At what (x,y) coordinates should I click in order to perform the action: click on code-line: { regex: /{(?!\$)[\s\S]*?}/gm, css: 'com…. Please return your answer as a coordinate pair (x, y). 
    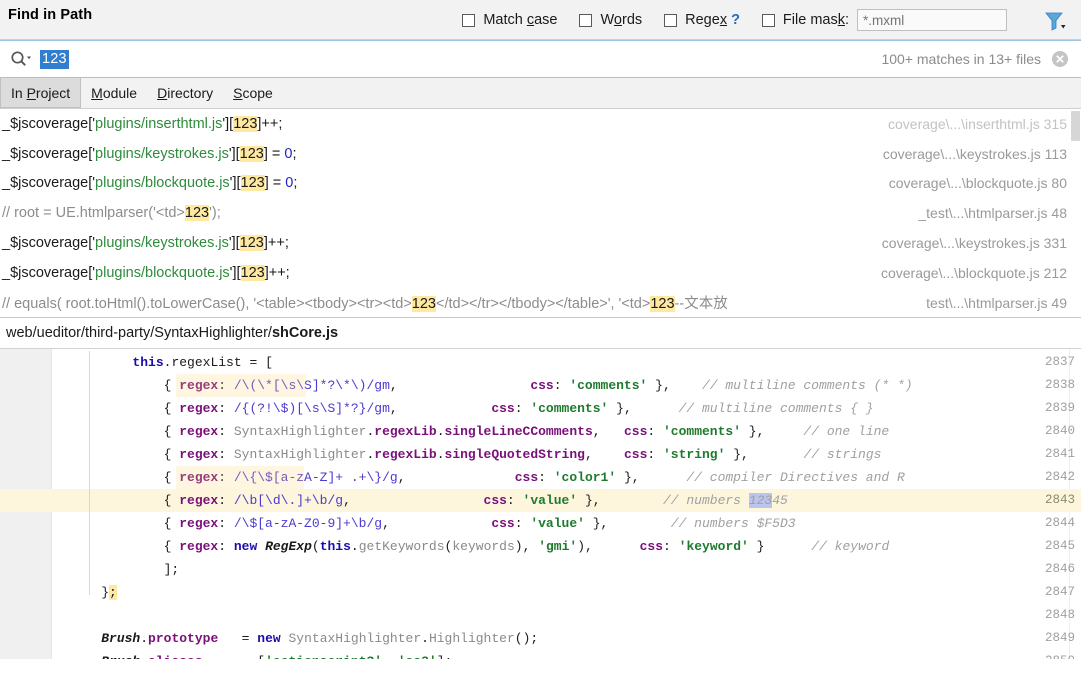
    Looking at the image, I should click on (575, 408).